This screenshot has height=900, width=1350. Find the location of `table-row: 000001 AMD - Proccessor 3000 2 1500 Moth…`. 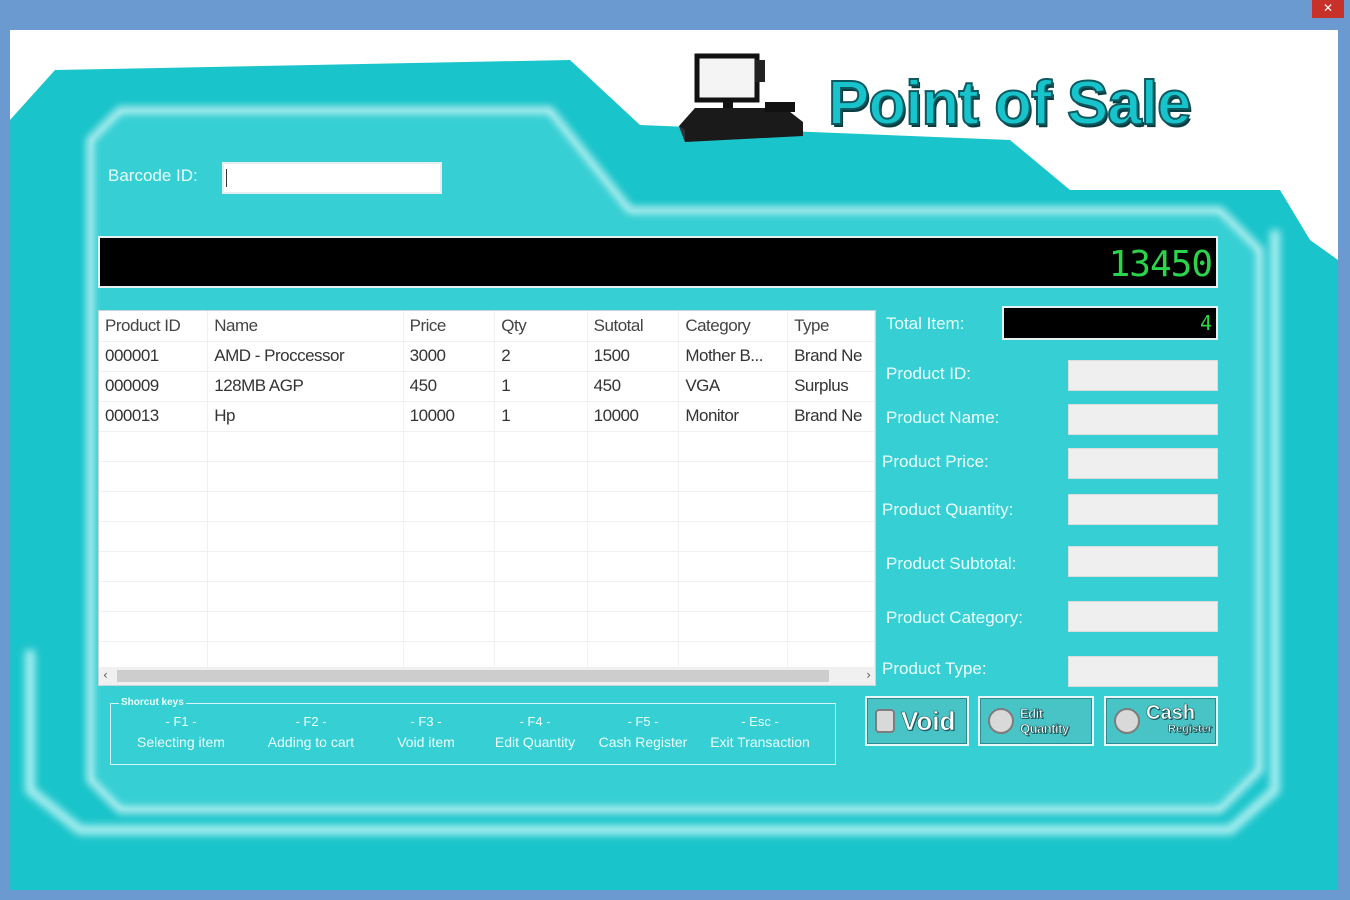

table-row: 000001 AMD - Proccessor 3000 2 1500 Moth… is located at coordinates (487, 356).